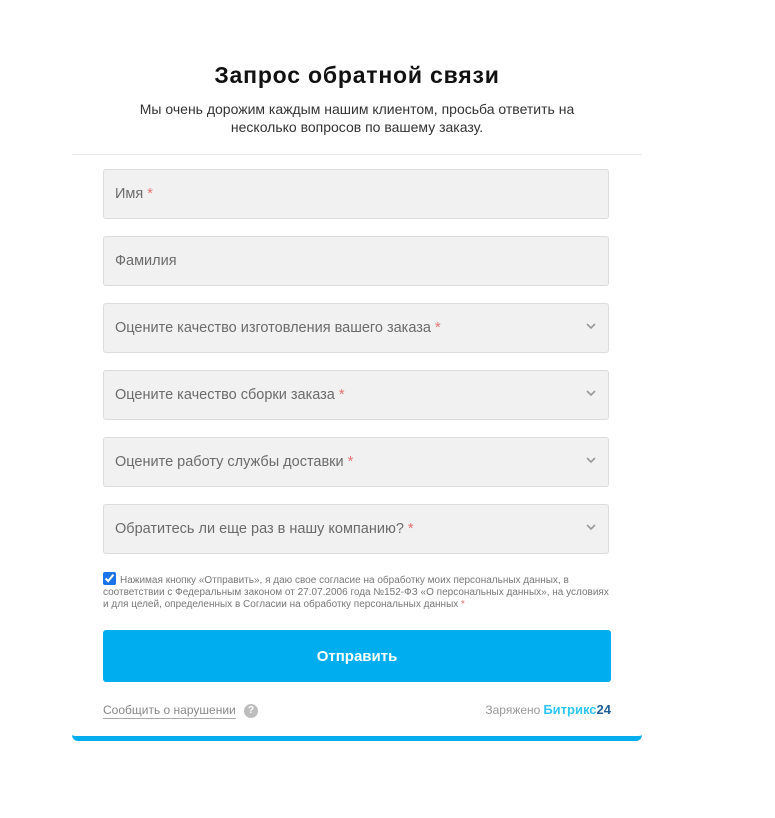 The width and height of the screenshot is (775, 818). I want to click on return-again-placeholder: Обратитесь ли еще раз в нашу компанию?, so click(259, 529).